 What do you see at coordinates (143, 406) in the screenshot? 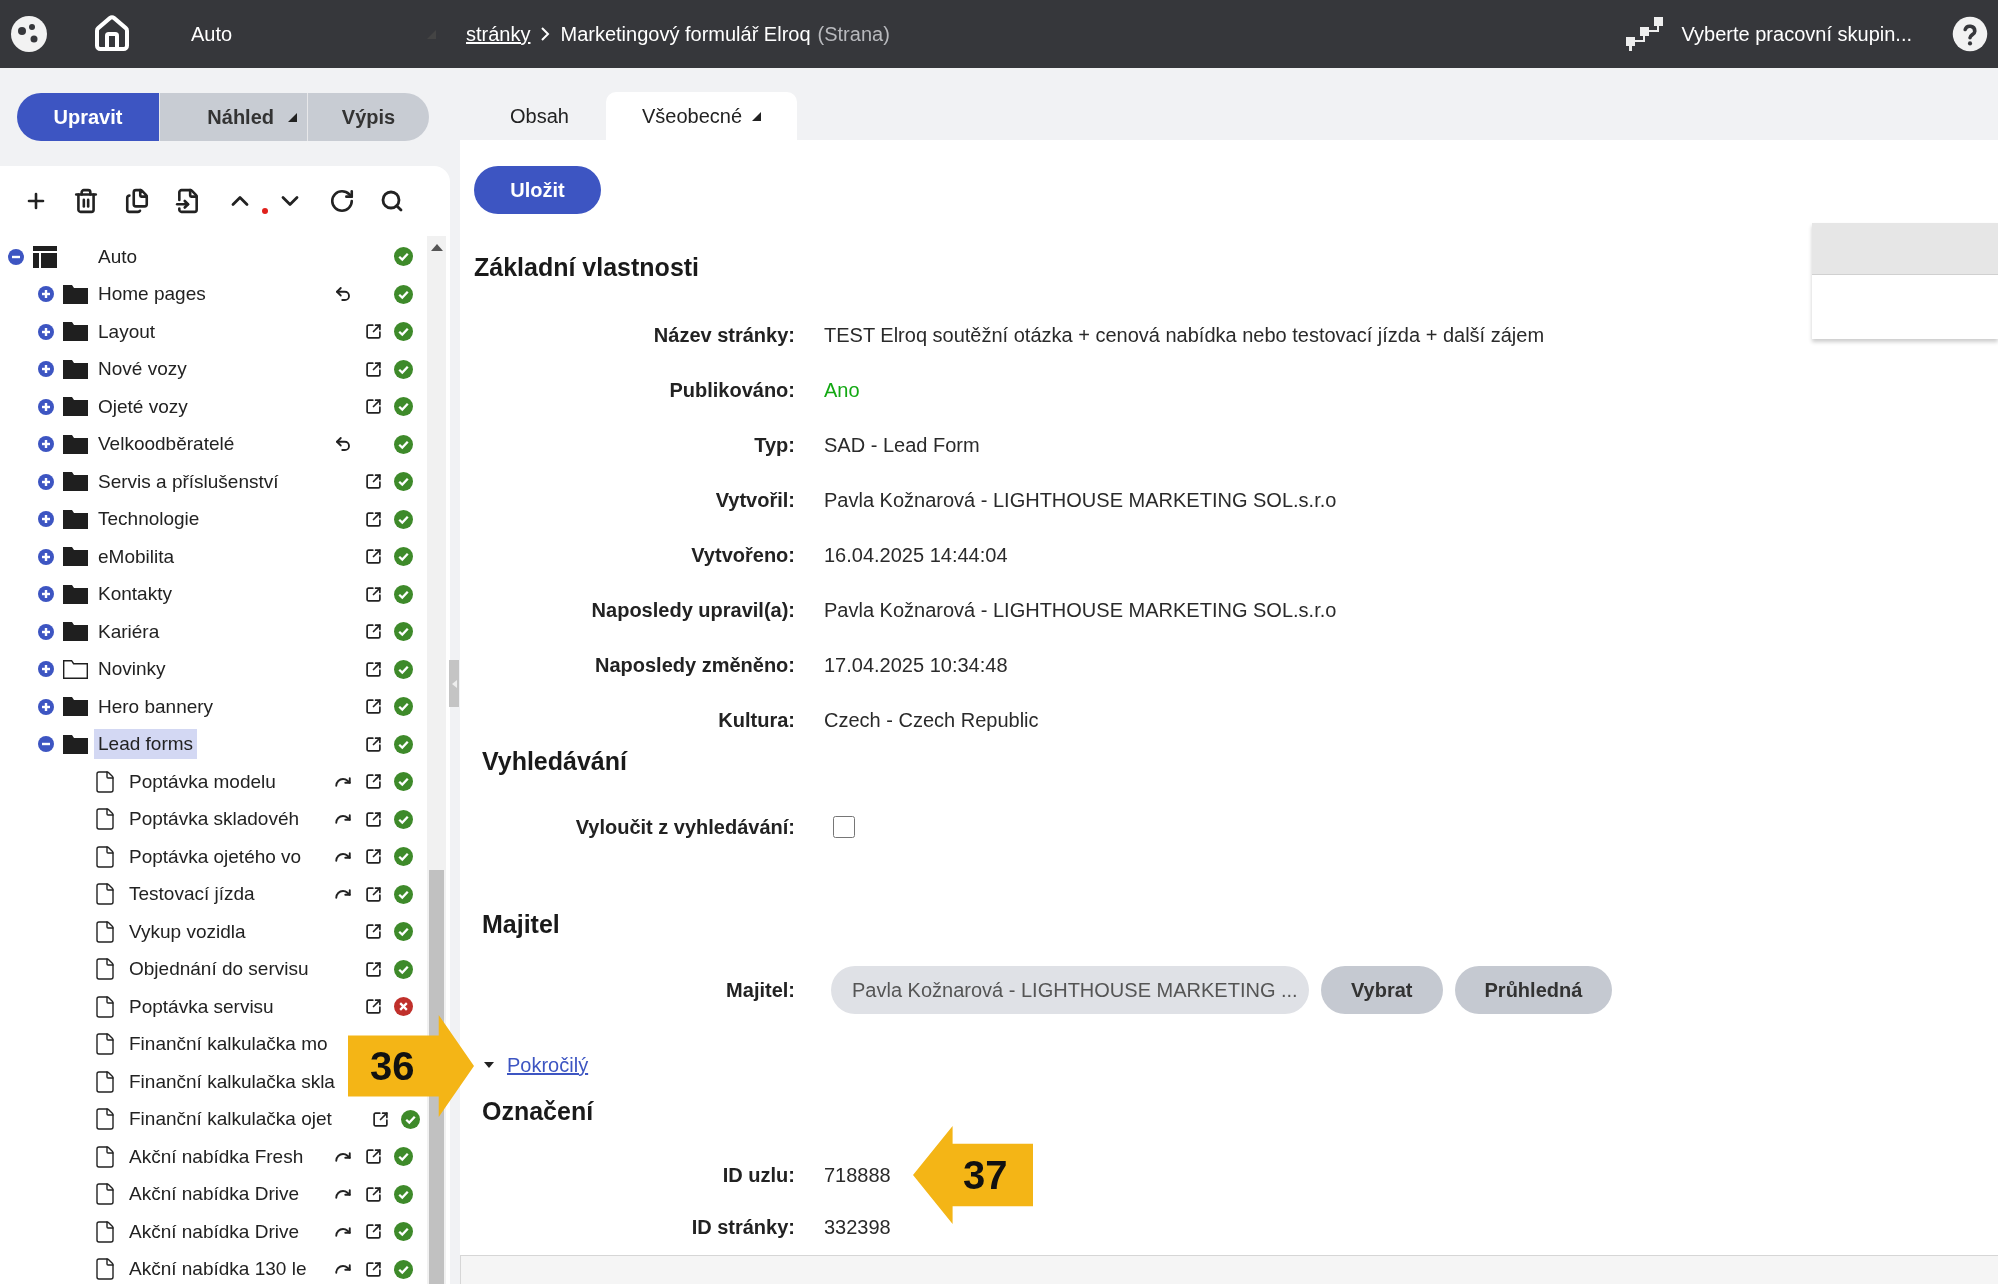
I see `tree-item: Ojeté vozy` at bounding box center [143, 406].